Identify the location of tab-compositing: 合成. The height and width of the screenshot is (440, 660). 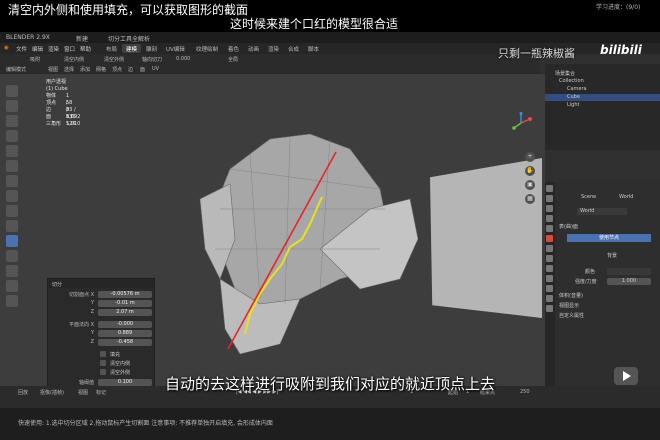
(293, 48).